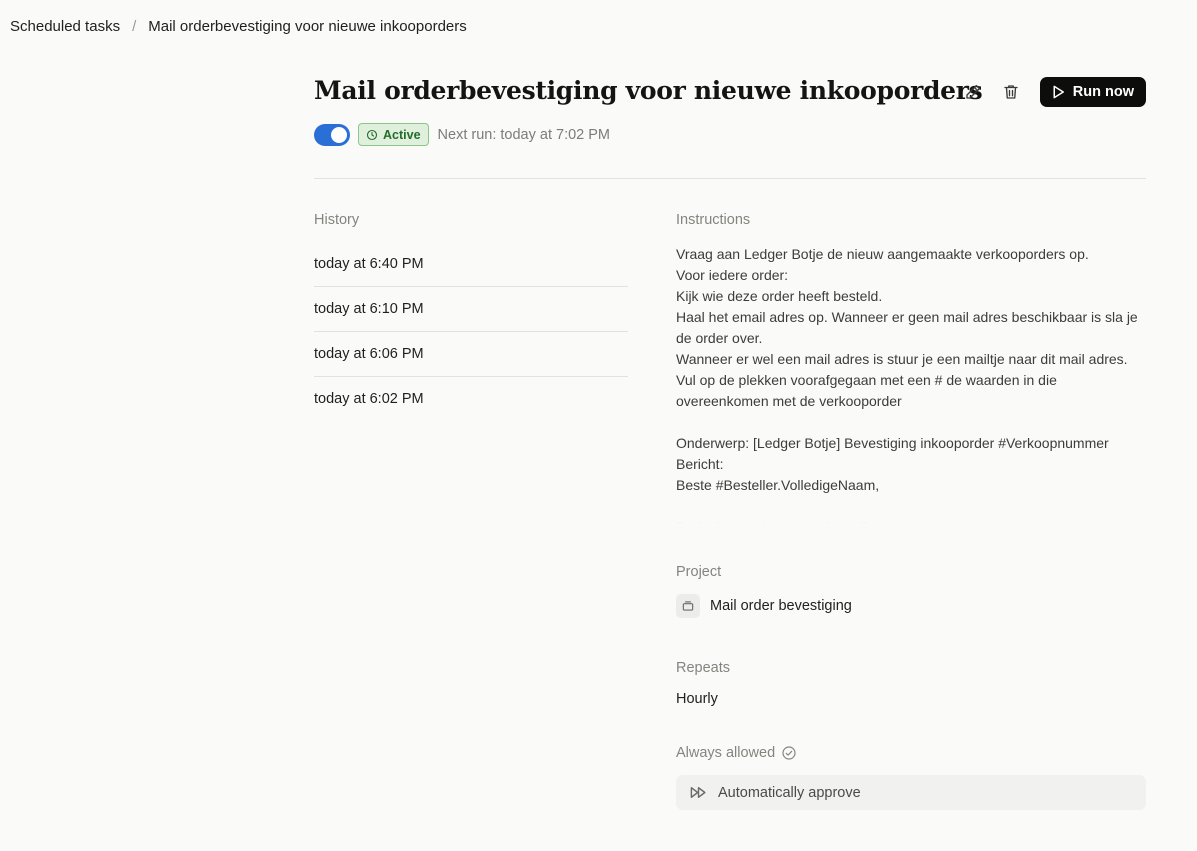 The image size is (1197, 851). What do you see at coordinates (911, 606) in the screenshot?
I see `project-link: Mail order bevestiging` at bounding box center [911, 606].